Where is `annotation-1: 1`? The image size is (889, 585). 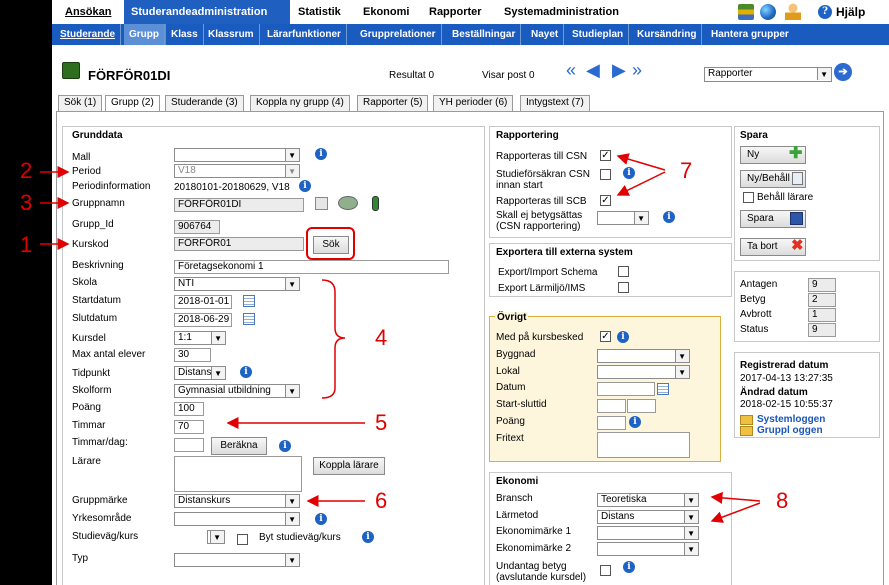 annotation-1: 1 is located at coordinates (26, 244).